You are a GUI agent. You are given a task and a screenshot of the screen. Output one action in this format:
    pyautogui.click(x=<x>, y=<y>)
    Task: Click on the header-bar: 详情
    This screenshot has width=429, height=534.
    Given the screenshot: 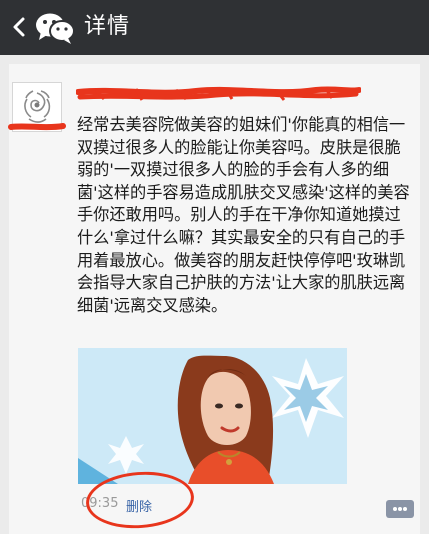 What is the action you would take?
    pyautogui.click(x=214, y=27)
    